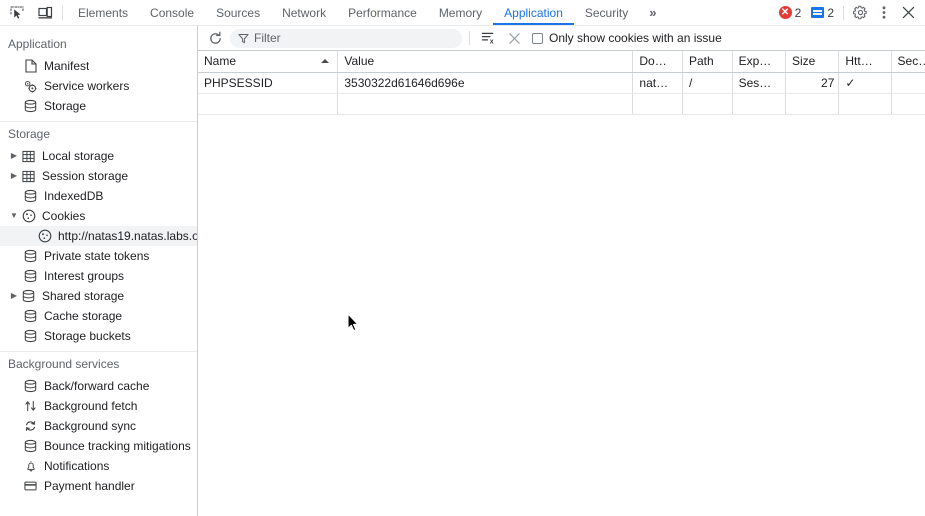 The image size is (925, 516). Describe the element at coordinates (98, 316) in the screenshot. I see `sidebar-item-cache-storage: Cache storage` at that location.